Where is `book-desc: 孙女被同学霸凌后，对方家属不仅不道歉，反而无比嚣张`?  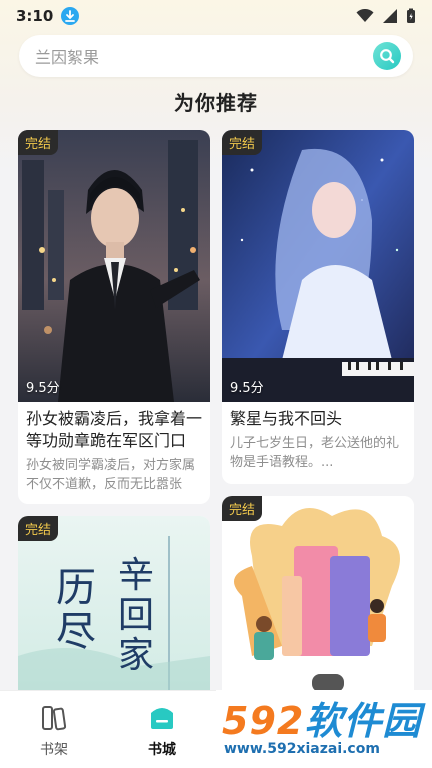
book-desc: 孙女被同学霸凌后，对方家属不仅不道歉，反而无比嚣张 is located at coordinates (111, 475).